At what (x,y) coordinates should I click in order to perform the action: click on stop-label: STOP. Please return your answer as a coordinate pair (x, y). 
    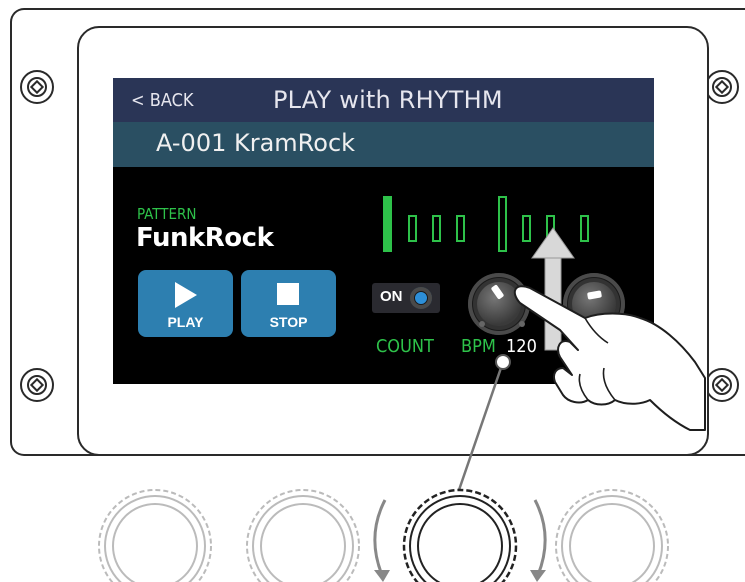
    Looking at the image, I should click on (288, 322).